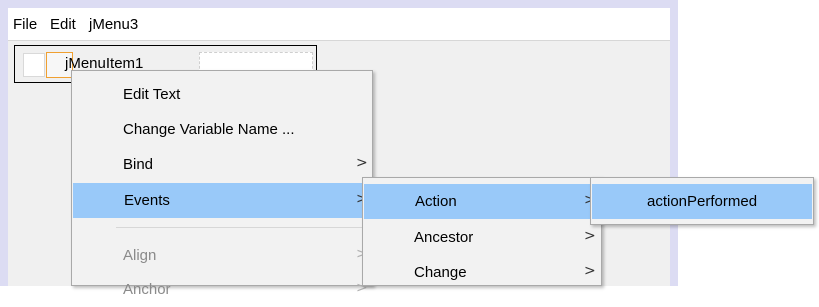 This screenshot has height=307, width=819. What do you see at coordinates (339, 24) in the screenshot?
I see `menu-bar: File Edit jMenu3` at bounding box center [339, 24].